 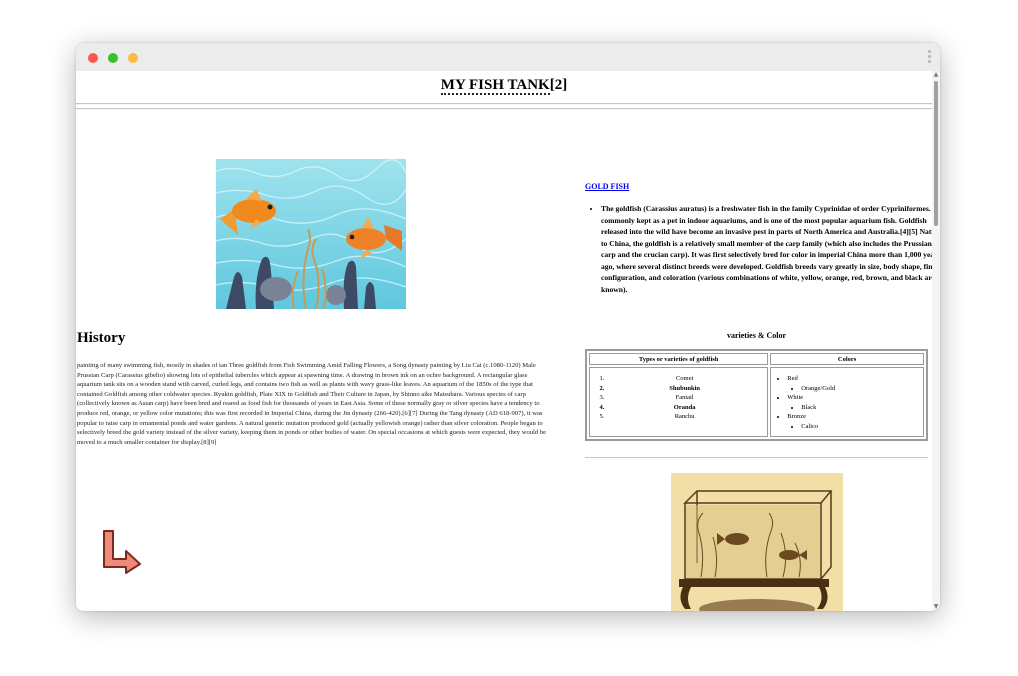 What do you see at coordinates (860, 427) in the screenshot?
I see `color-subitem: Calico` at bounding box center [860, 427].